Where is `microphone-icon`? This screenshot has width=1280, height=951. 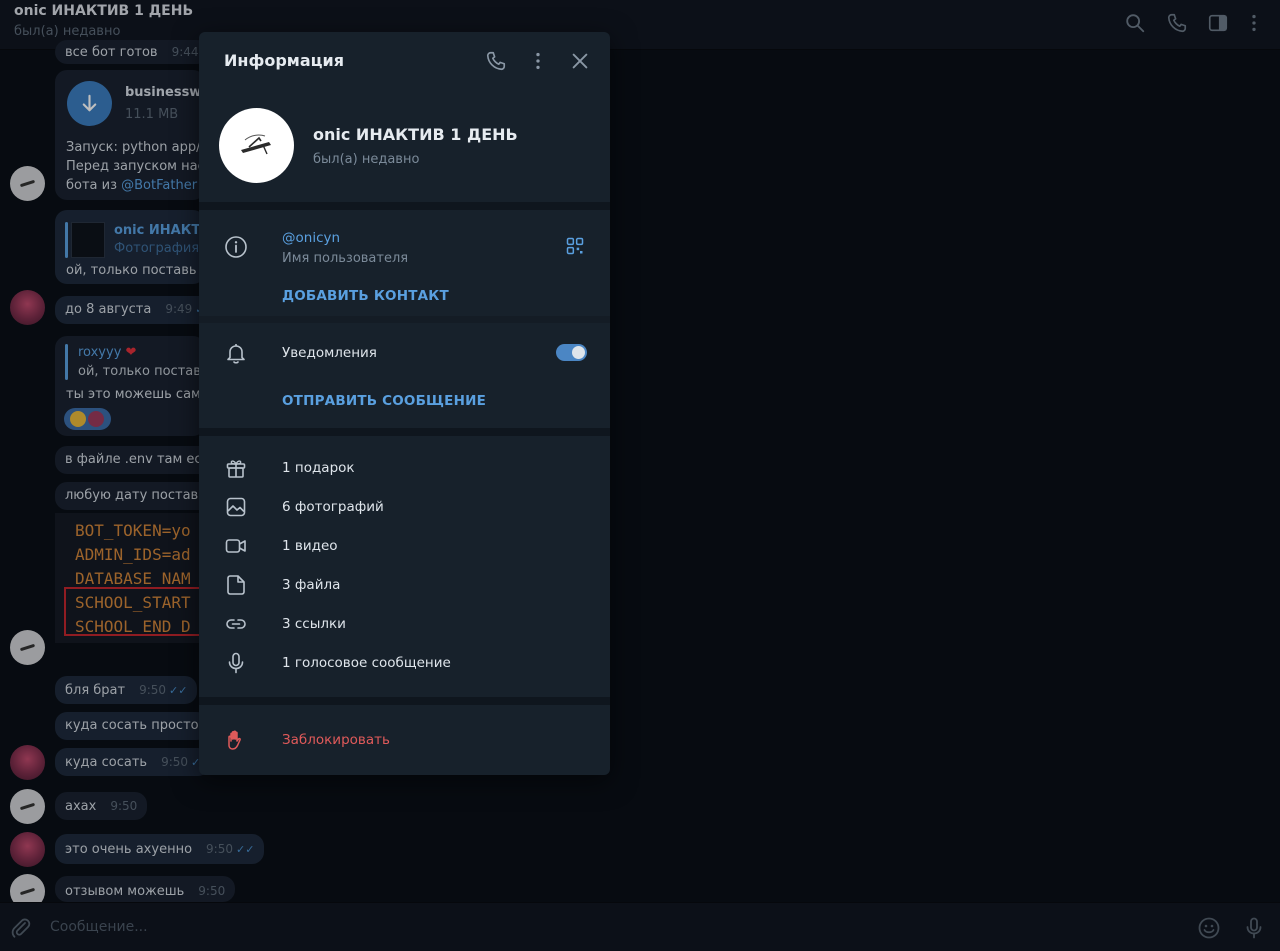 microphone-icon is located at coordinates (236, 663).